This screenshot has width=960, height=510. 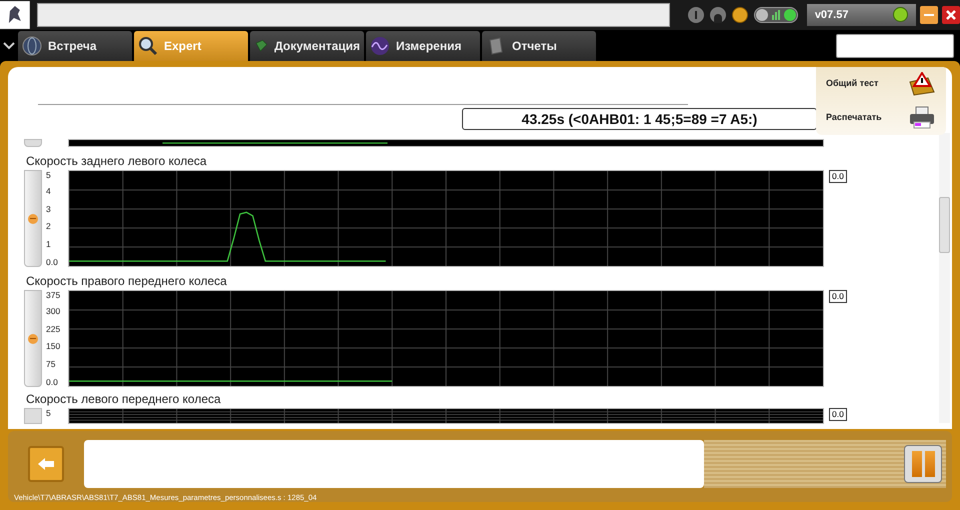 I want to click on signal-strength-icon, so click(x=776, y=14).